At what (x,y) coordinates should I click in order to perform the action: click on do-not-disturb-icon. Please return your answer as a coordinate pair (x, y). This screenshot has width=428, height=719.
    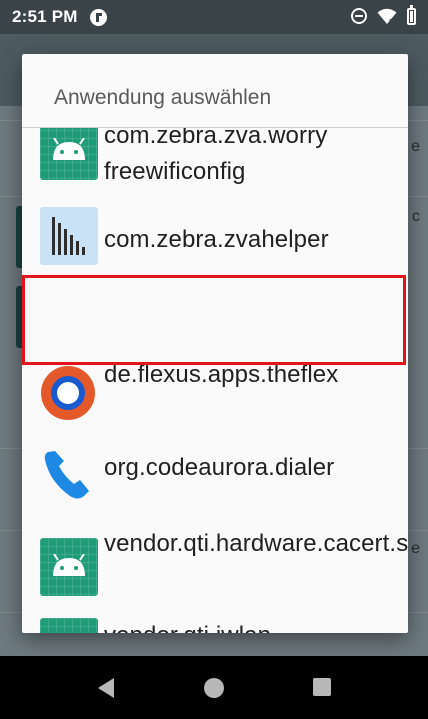
    Looking at the image, I should click on (359, 16).